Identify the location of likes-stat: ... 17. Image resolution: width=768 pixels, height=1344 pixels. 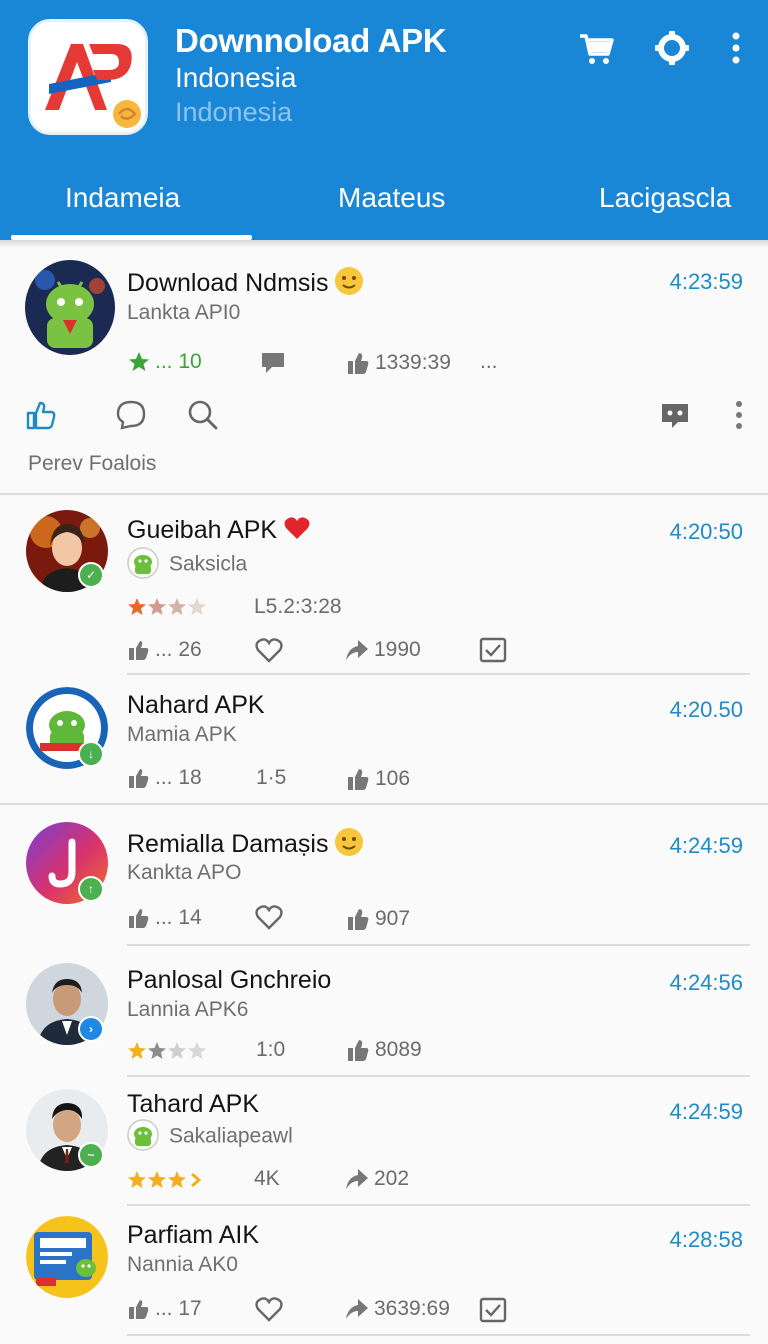
(164, 1309).